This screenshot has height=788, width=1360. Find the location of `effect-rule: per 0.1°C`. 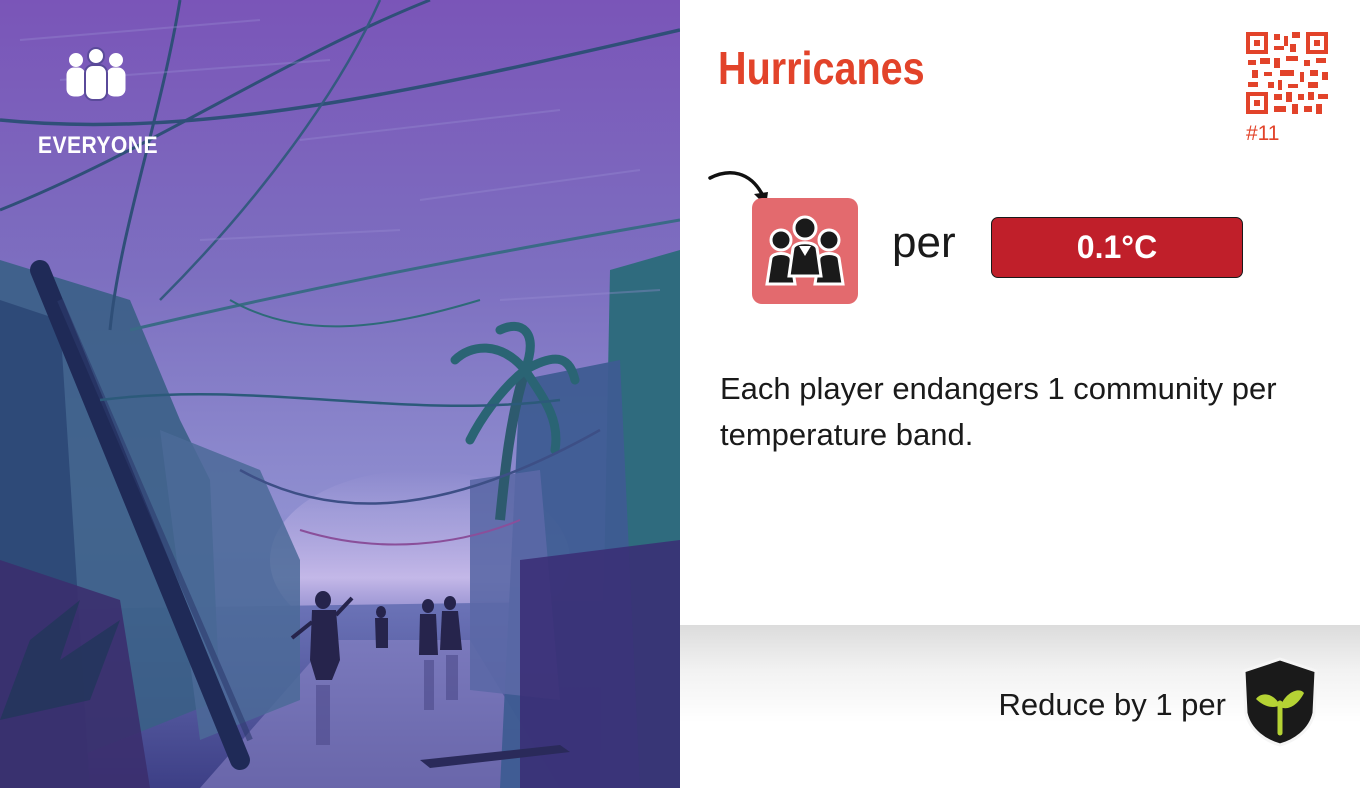

effect-rule: per 0.1°C is located at coordinates (1026, 241).